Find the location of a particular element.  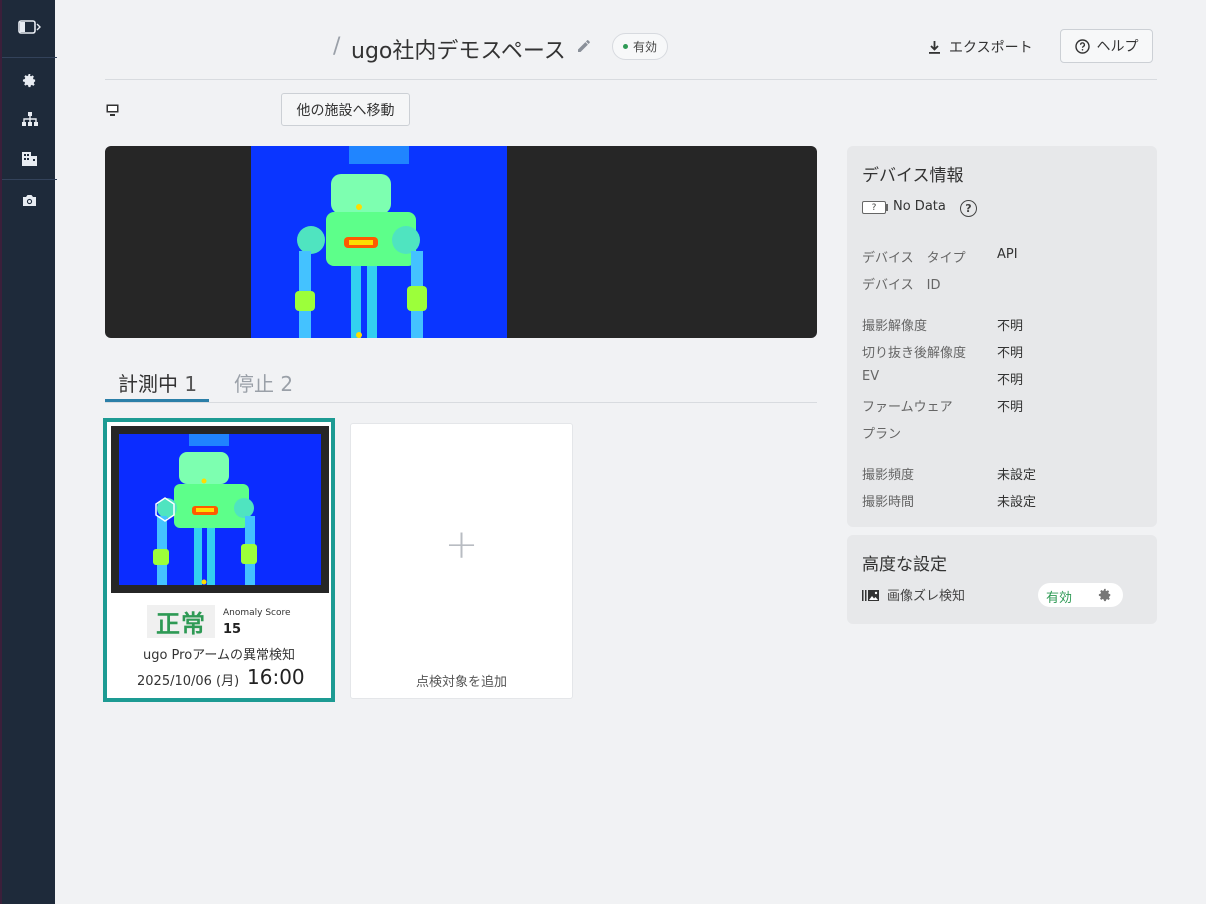

tab-stopped: 停止 2 is located at coordinates (263, 382).